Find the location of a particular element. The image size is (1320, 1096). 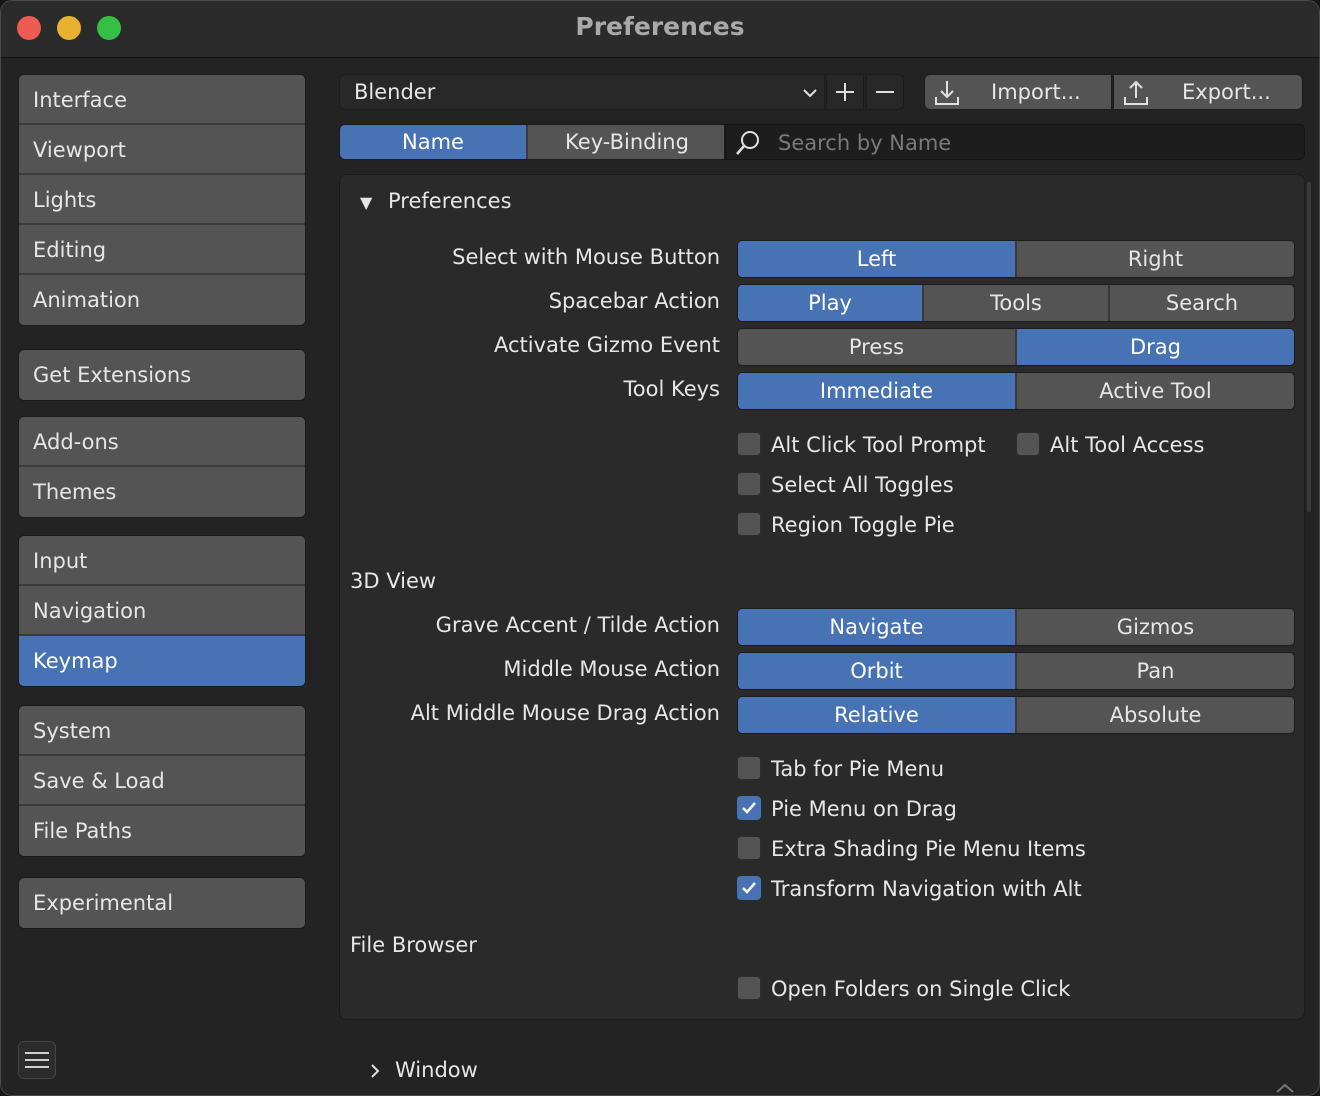

sidebar-item-animation: Animation is located at coordinates (162, 300).